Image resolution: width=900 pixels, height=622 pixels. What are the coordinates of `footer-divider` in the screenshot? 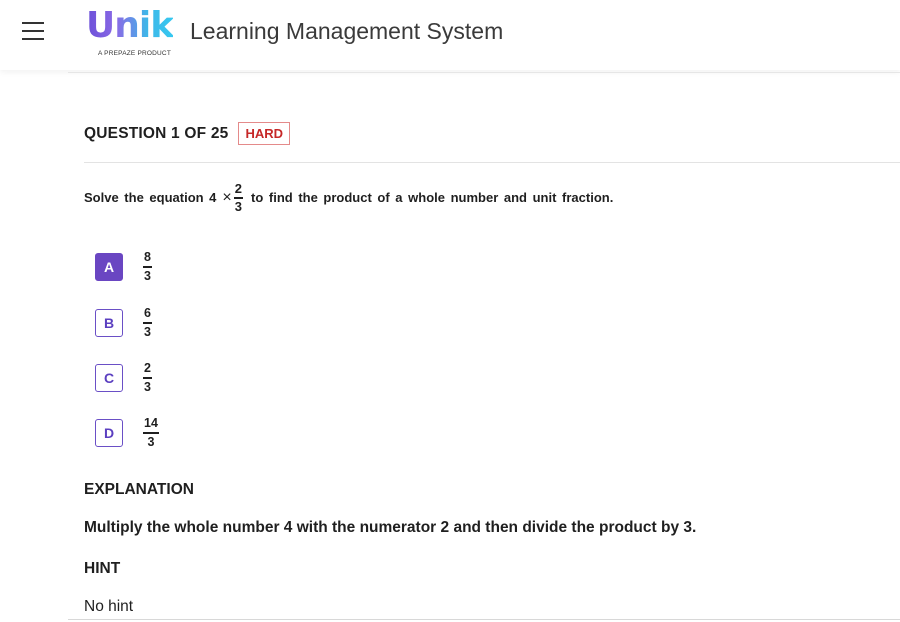 It's located at (484, 619).